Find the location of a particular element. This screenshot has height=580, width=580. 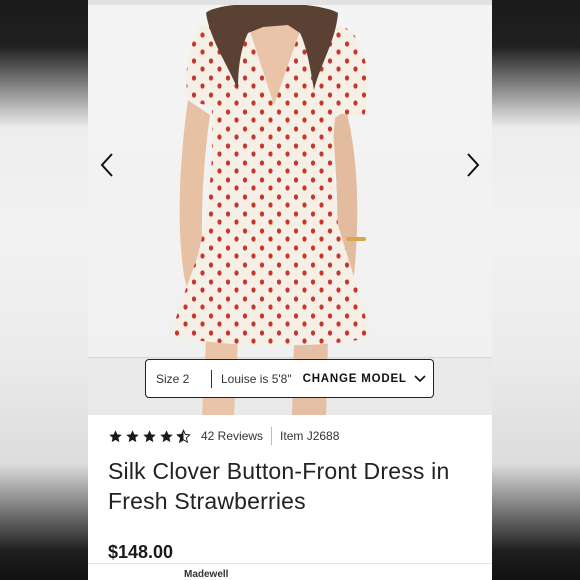

bottom-strip is located at coordinates (290, 571).